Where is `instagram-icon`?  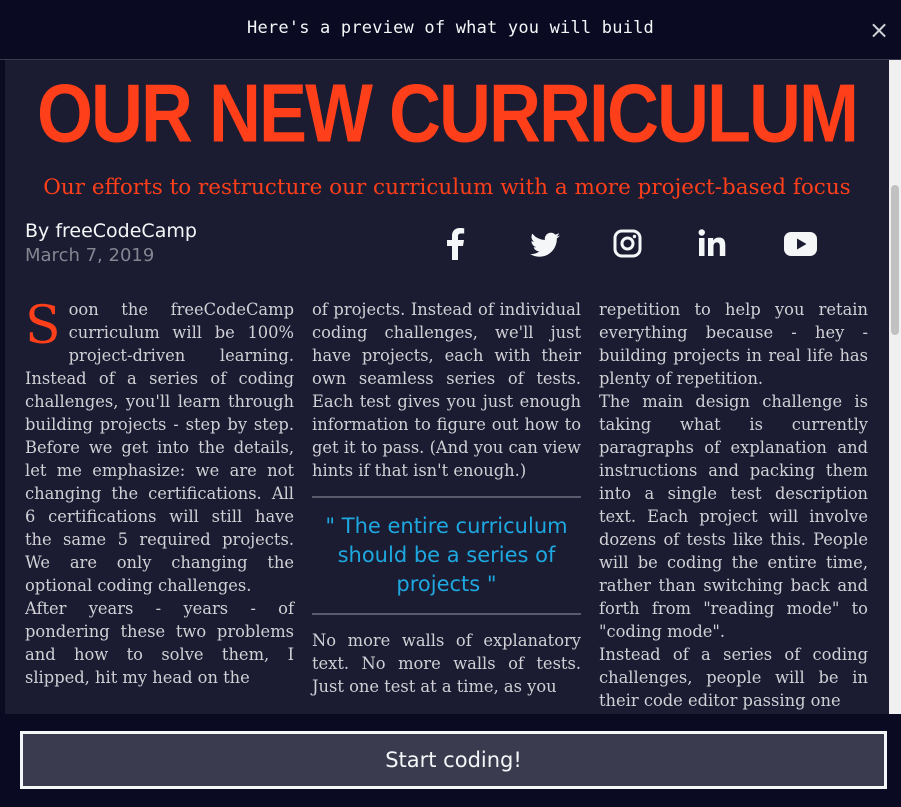 instagram-icon is located at coordinates (628, 244).